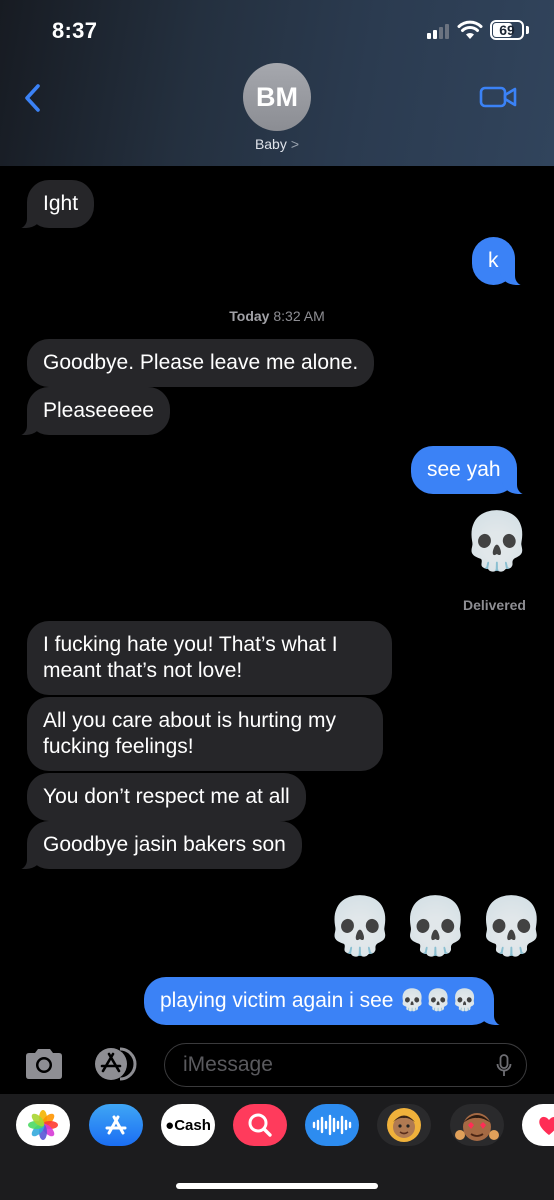  I want to click on message-bubble-incoming: Ight, so click(54, 204).